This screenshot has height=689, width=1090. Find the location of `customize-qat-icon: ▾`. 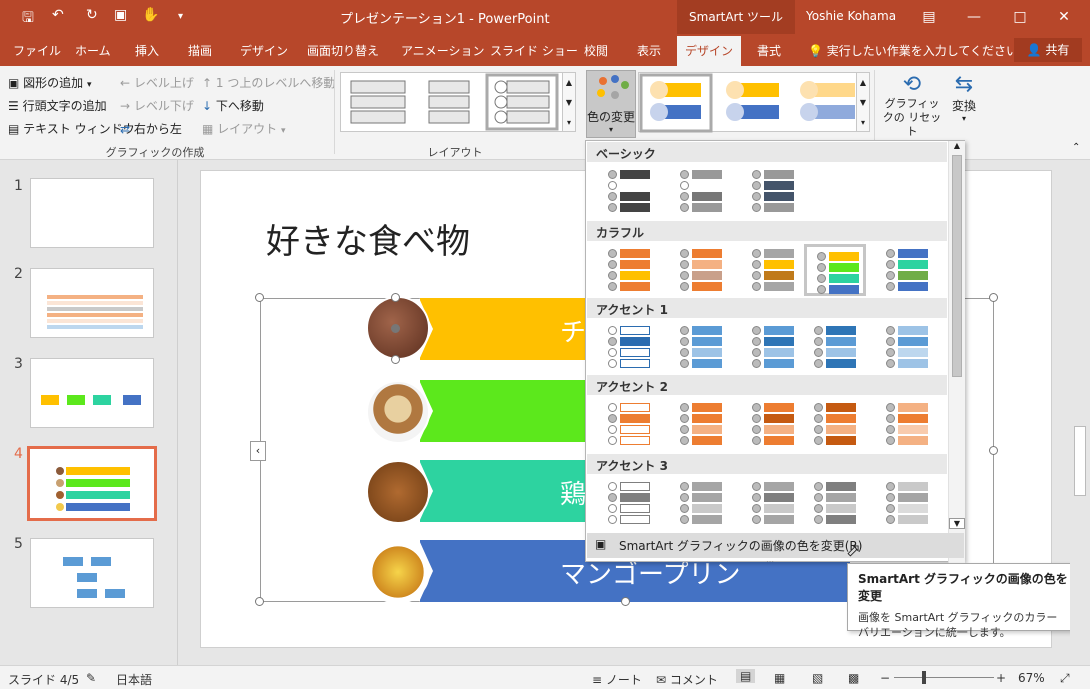

customize-qat-icon: ▾ is located at coordinates (180, 16).